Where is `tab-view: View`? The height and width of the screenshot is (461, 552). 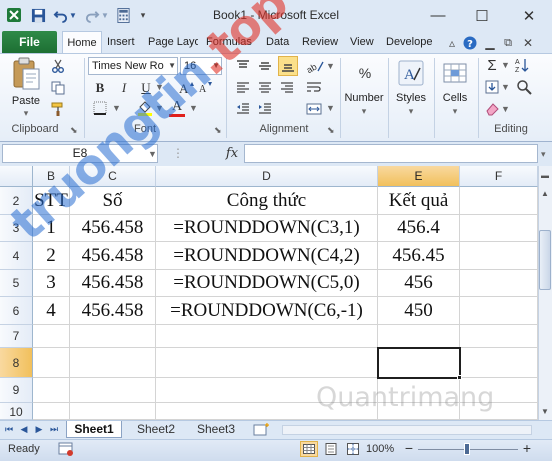
tab-view: View is located at coordinates (364, 42).